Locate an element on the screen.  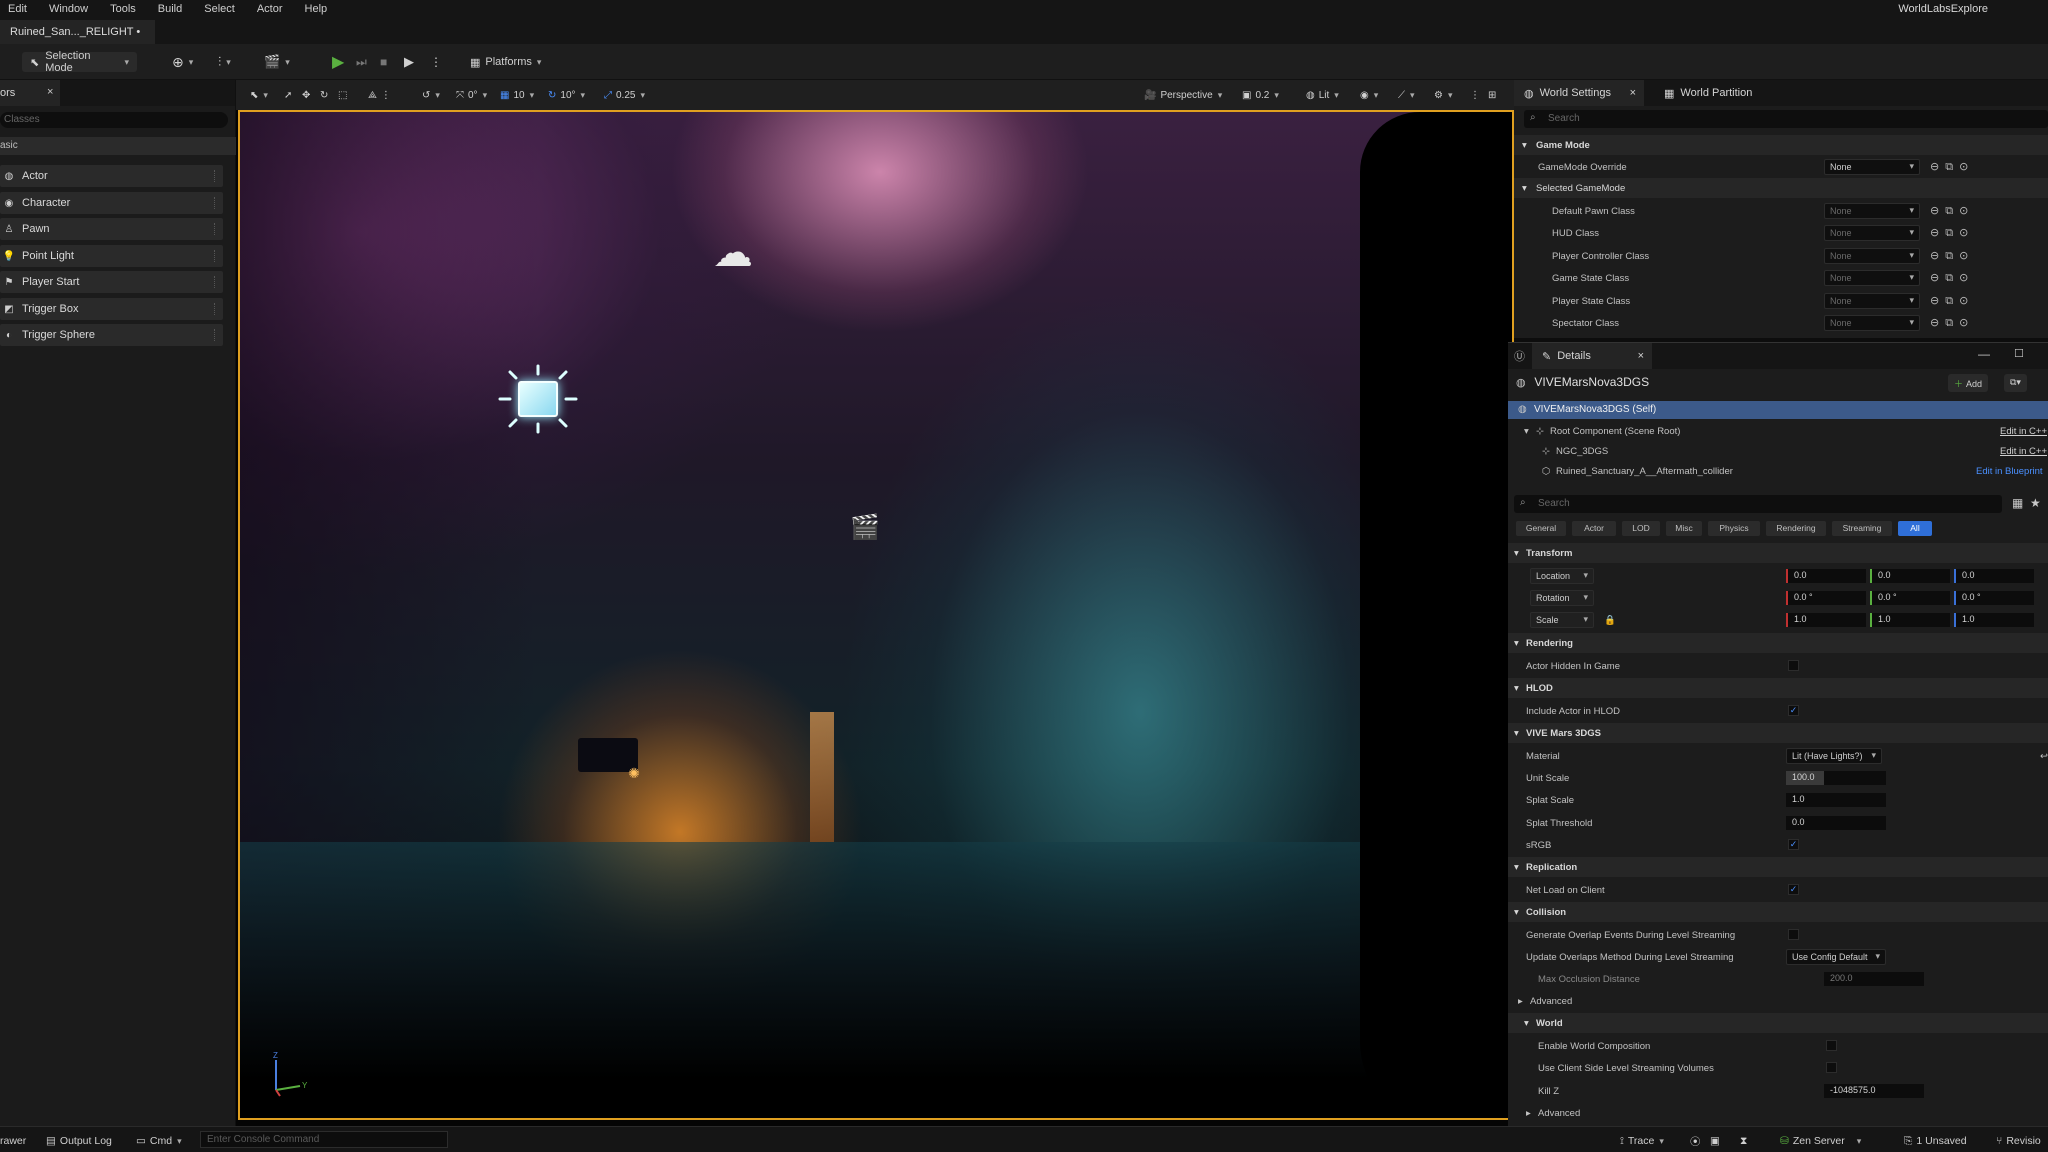
rotation-x-field: 0.0 ° is located at coordinates (1826, 598).